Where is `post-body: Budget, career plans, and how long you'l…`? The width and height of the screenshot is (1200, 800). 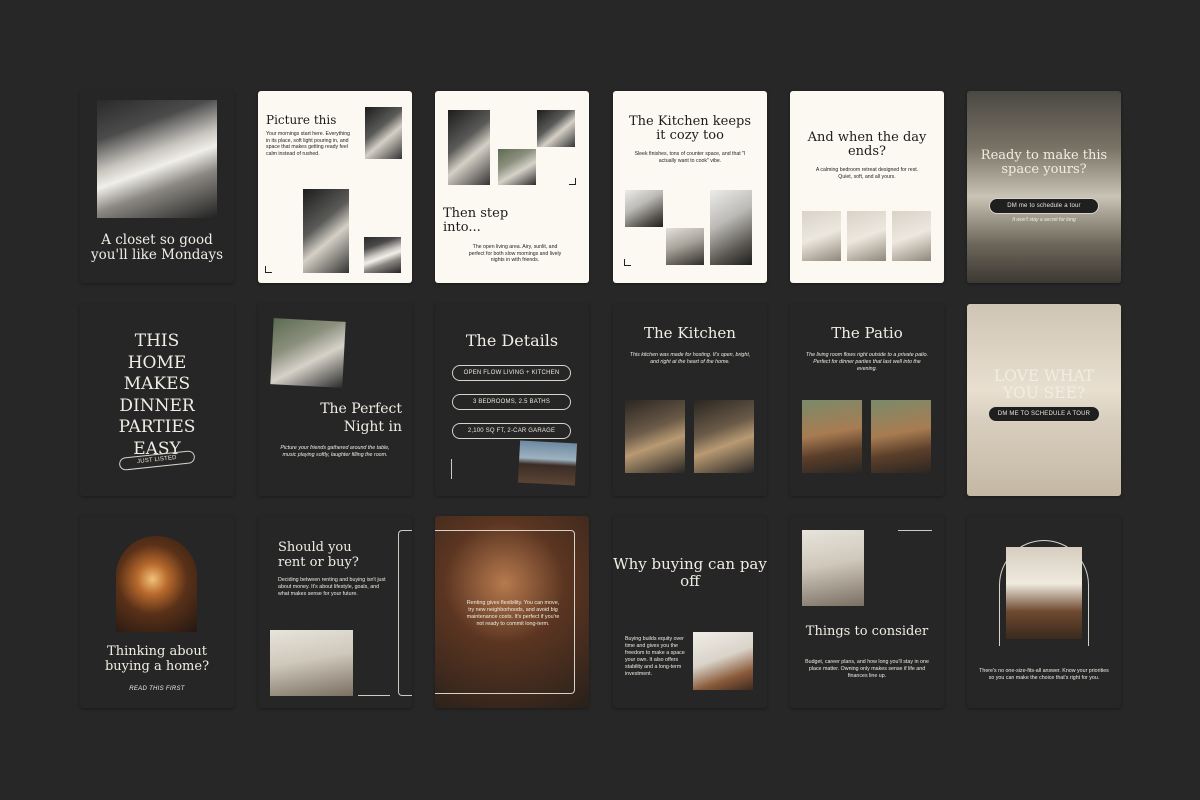 post-body: Budget, career plans, and how long you'l… is located at coordinates (867, 669).